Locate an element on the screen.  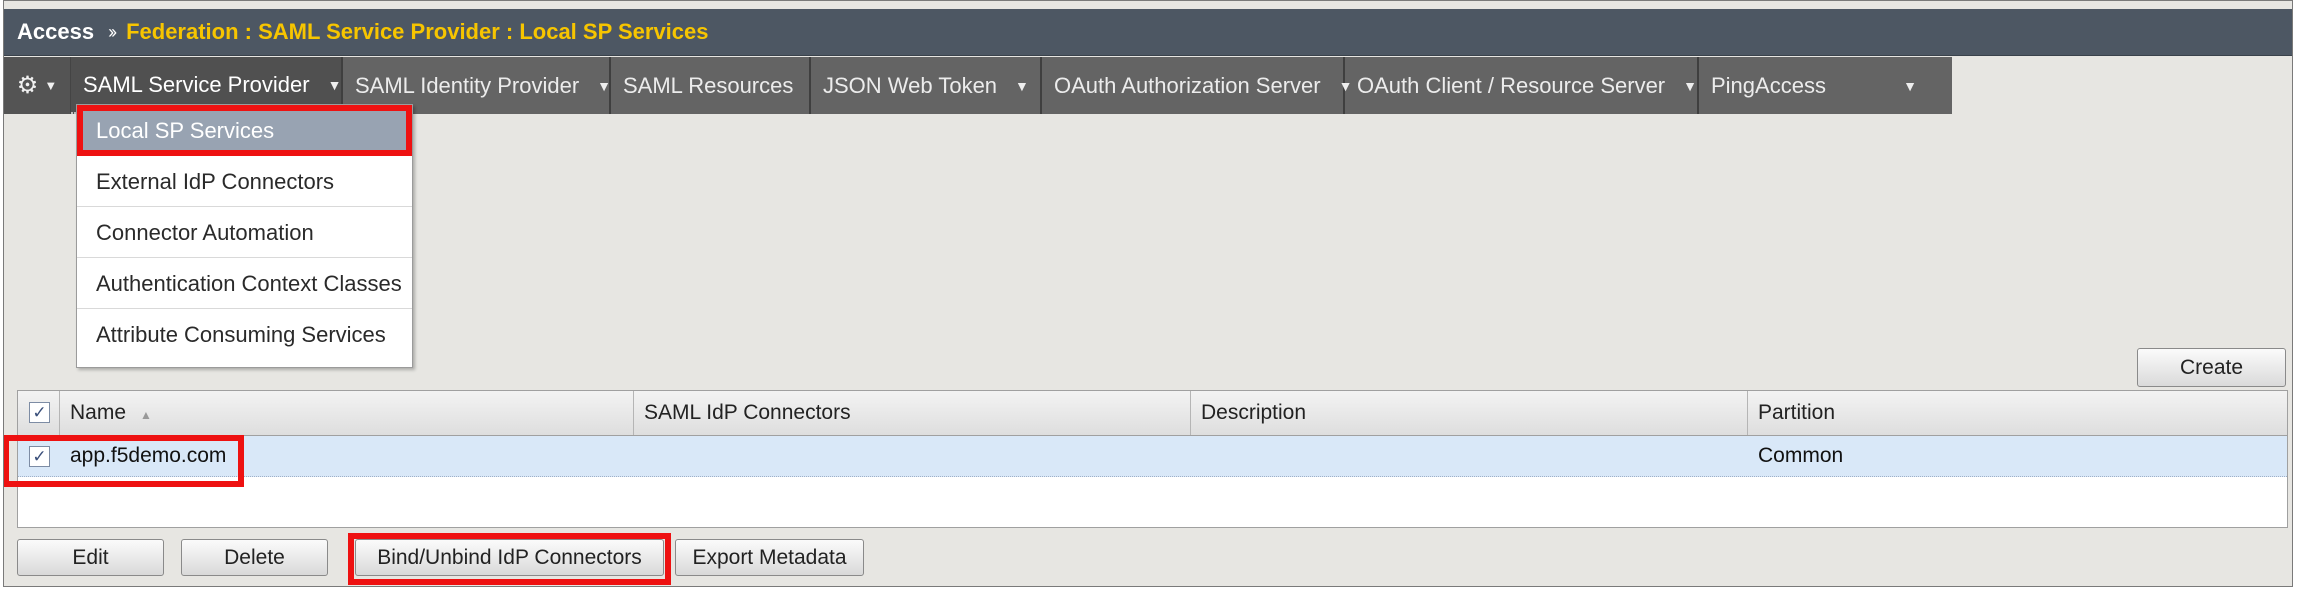
tab-label: SAML Resources is located at coordinates (708, 85).